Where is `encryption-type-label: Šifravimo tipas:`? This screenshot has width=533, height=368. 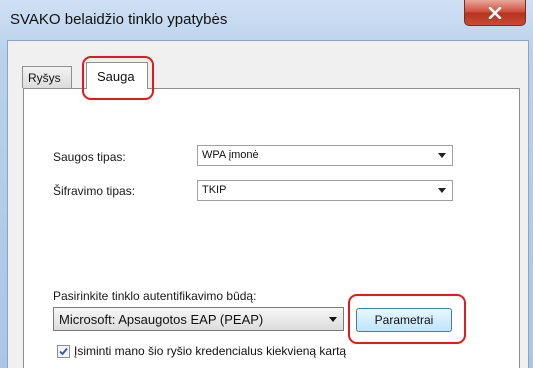 encryption-type-label: Šifravimo tipas: is located at coordinates (94, 191).